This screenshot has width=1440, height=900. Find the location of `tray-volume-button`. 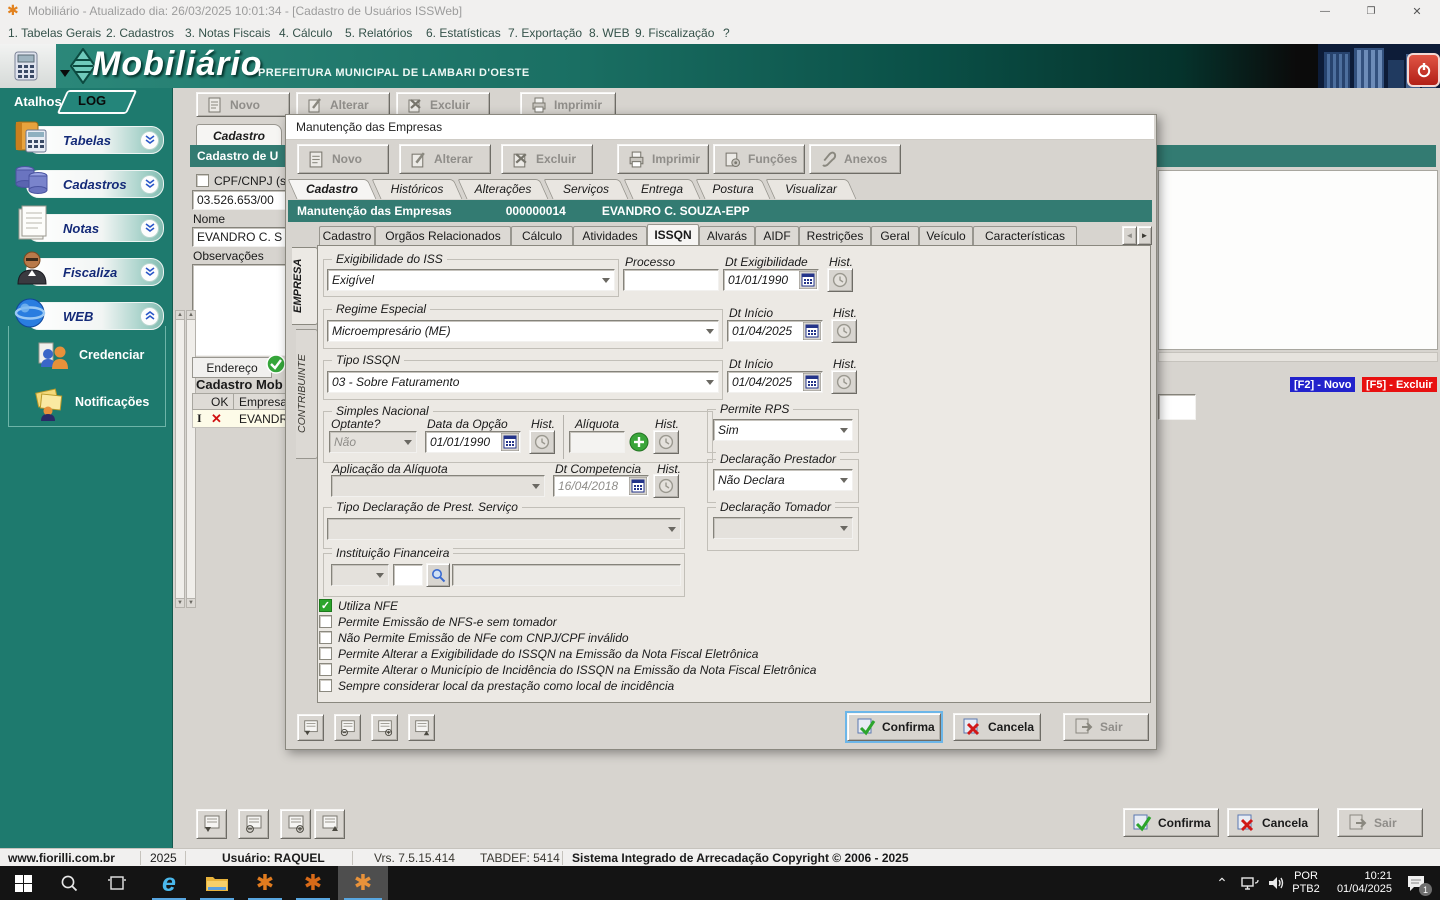

tray-volume-button is located at coordinates (1276, 883).